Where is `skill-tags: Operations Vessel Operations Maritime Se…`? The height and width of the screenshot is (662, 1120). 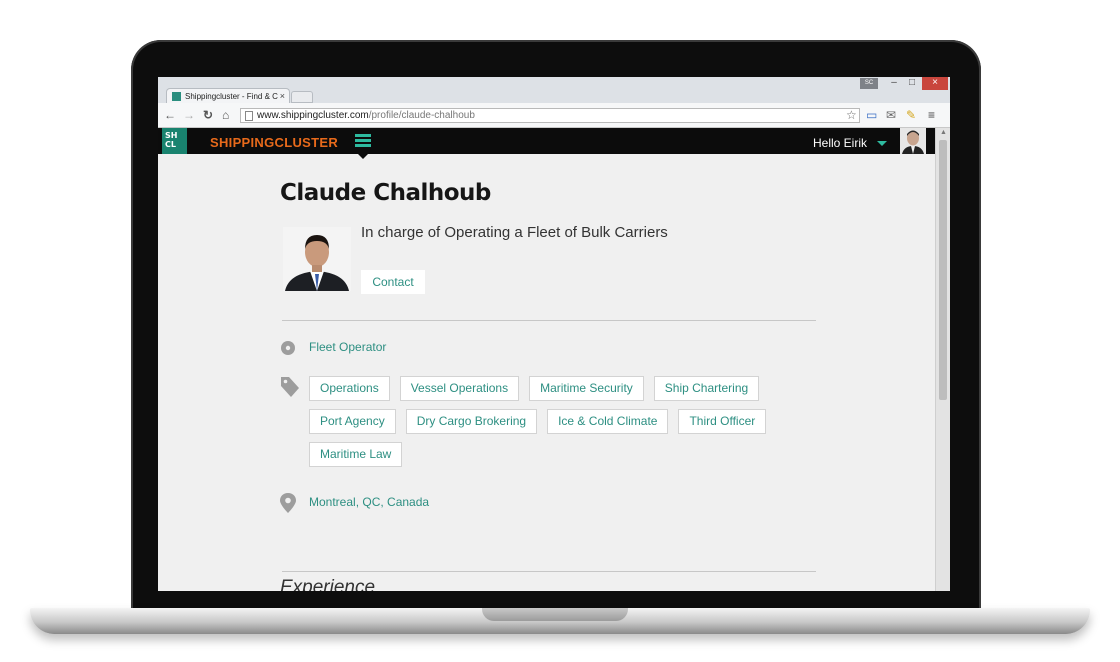 skill-tags: Operations Vessel Operations Maritime Se… is located at coordinates (544, 425).